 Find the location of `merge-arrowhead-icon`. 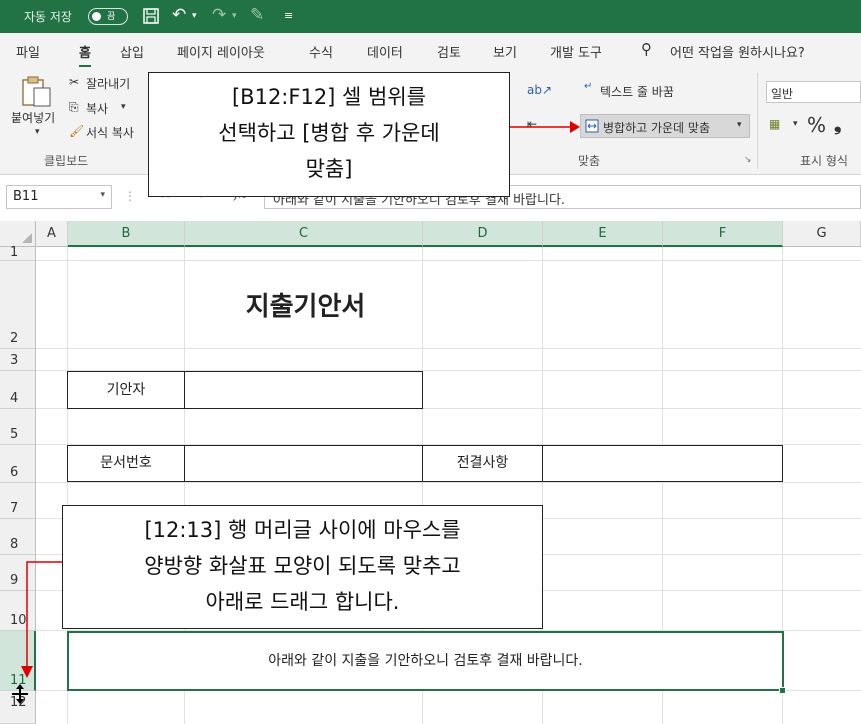

merge-arrowhead-icon is located at coordinates (575, 127).